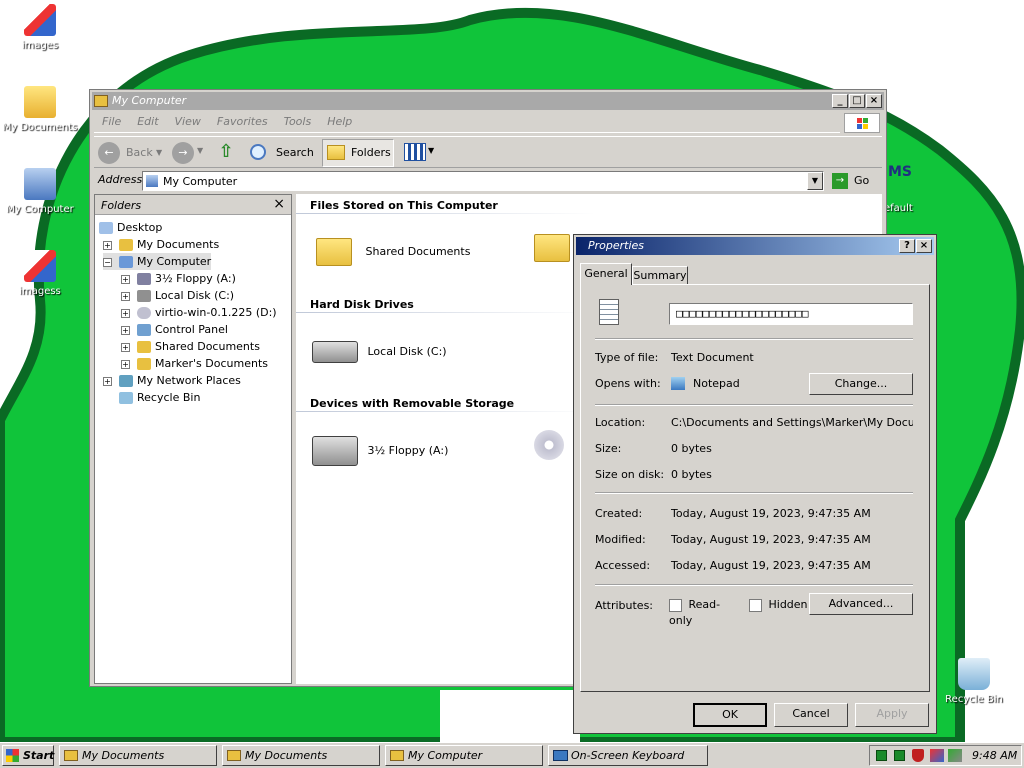  Describe the element at coordinates (242, 121) in the screenshot. I see `menu-favorites: Favorites` at that location.